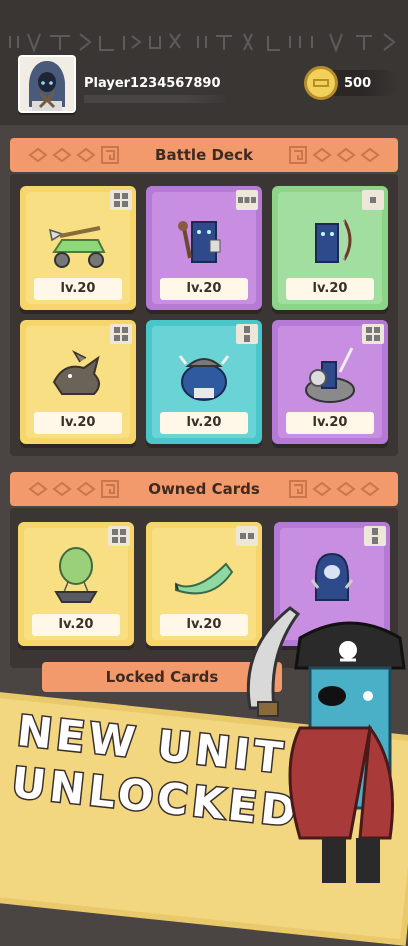 This screenshot has height=946, width=408. What do you see at coordinates (152, 83) in the screenshot?
I see `player-name: Player1234567890` at bounding box center [152, 83].